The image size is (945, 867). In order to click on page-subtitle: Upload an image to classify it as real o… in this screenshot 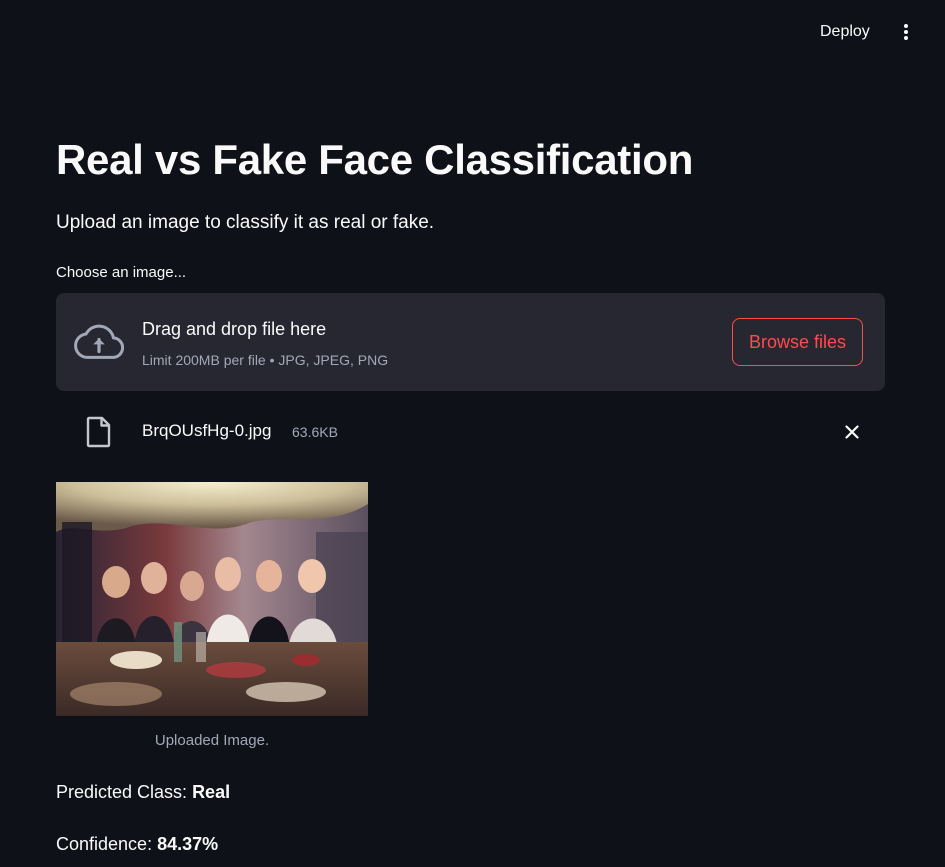, I will do `click(245, 222)`.